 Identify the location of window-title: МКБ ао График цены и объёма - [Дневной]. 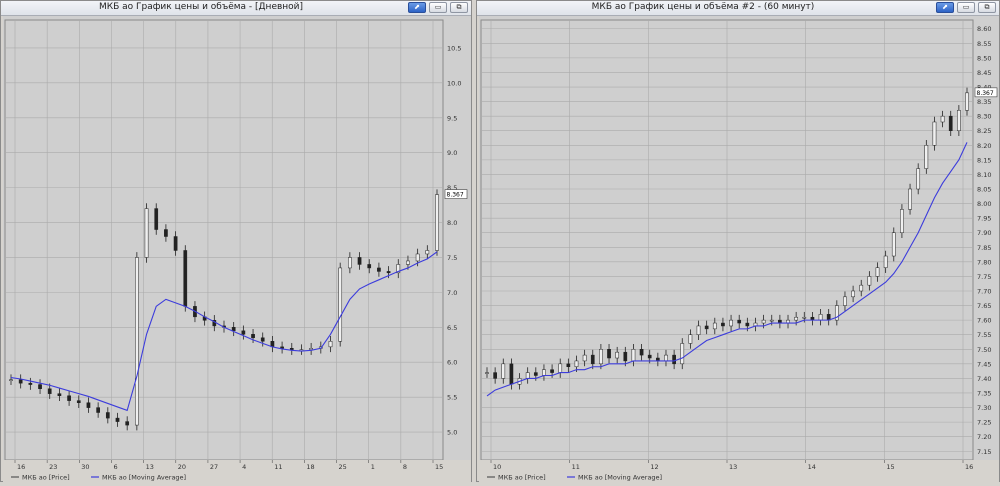
(201, 7).